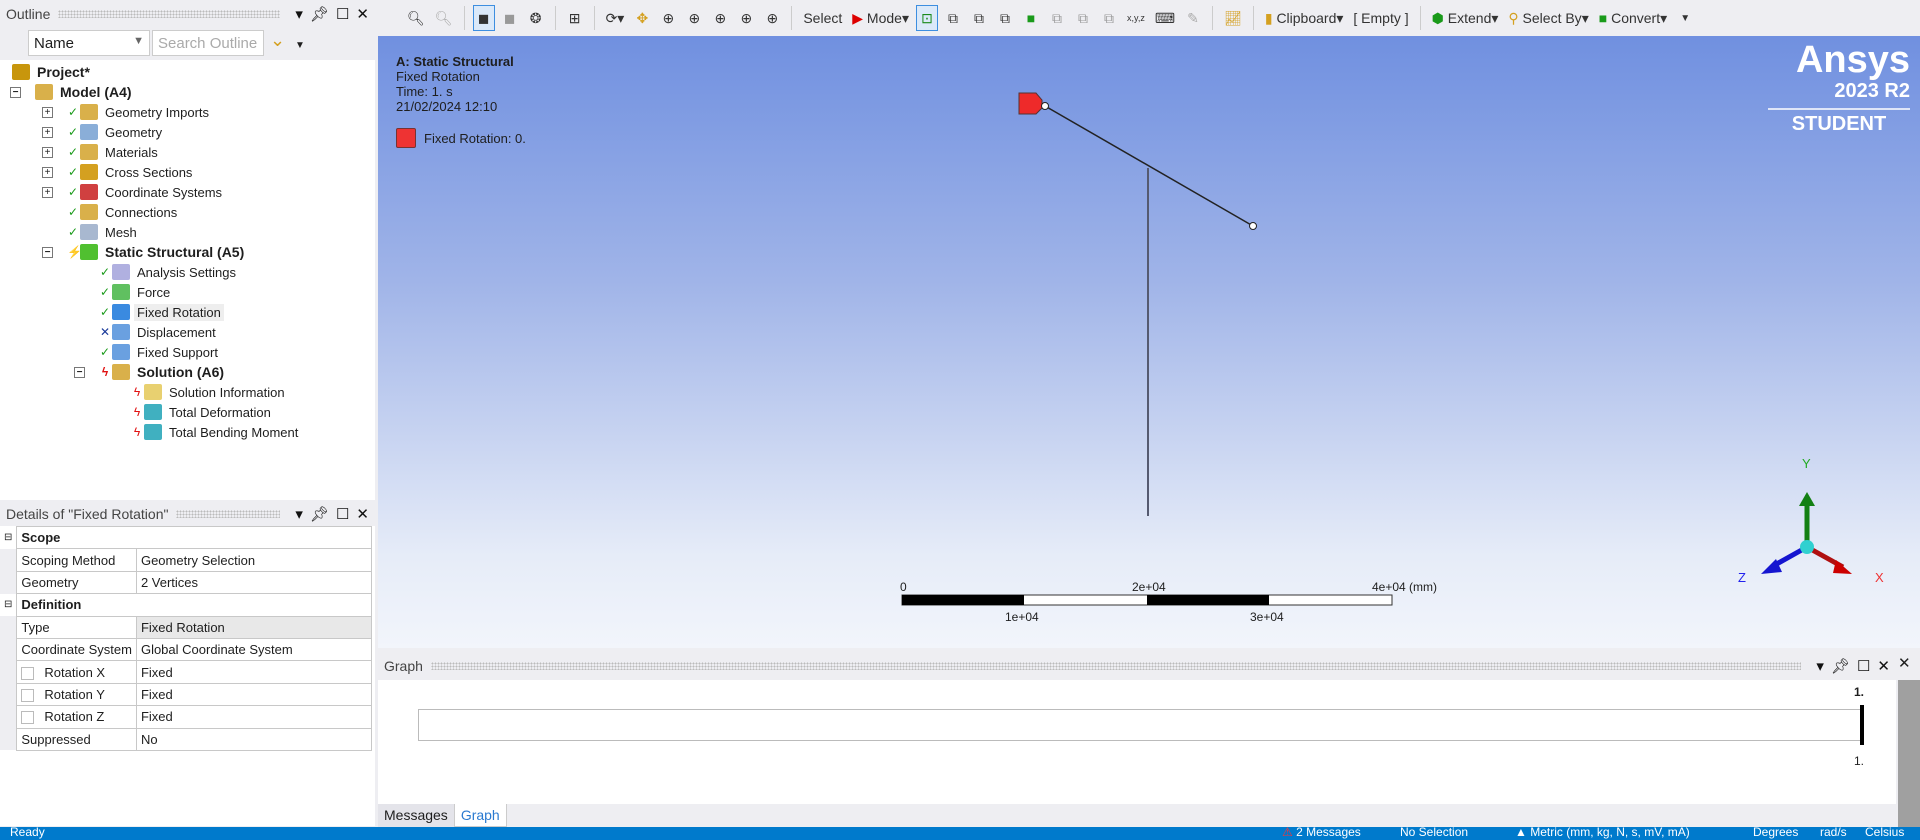 The width and height of the screenshot is (1920, 840). What do you see at coordinates (1833, 833) in the screenshot?
I see `rate-units: rad/s` at bounding box center [1833, 833].